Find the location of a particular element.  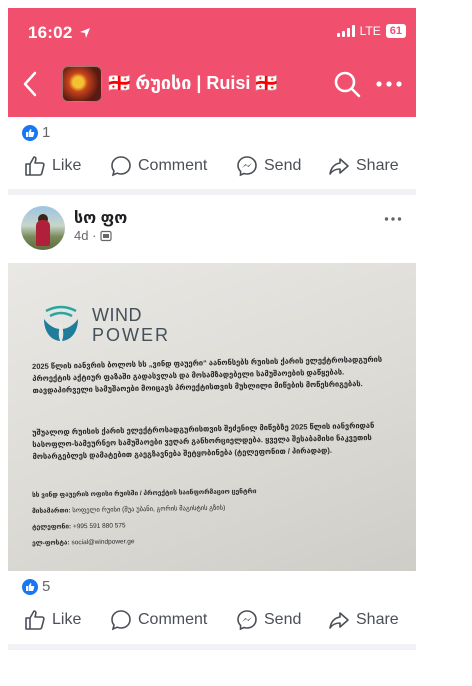

post1-action-bar: Like Comment Send Share is located at coordinates (212, 166).